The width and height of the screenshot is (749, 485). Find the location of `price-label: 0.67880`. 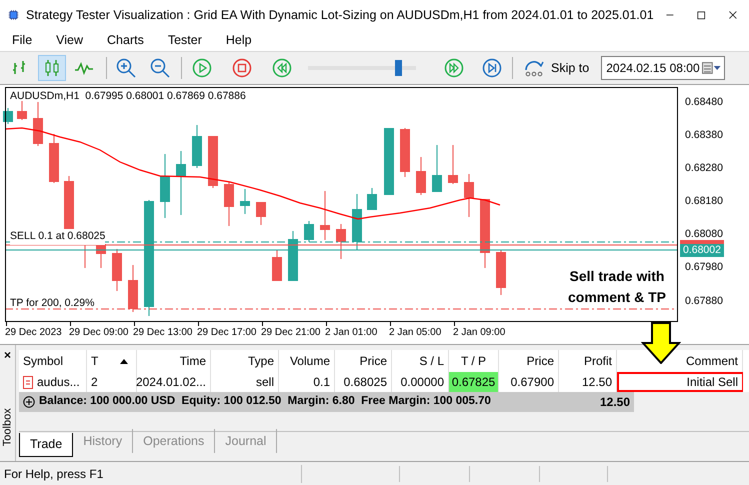

price-label: 0.67880 is located at coordinates (704, 301).